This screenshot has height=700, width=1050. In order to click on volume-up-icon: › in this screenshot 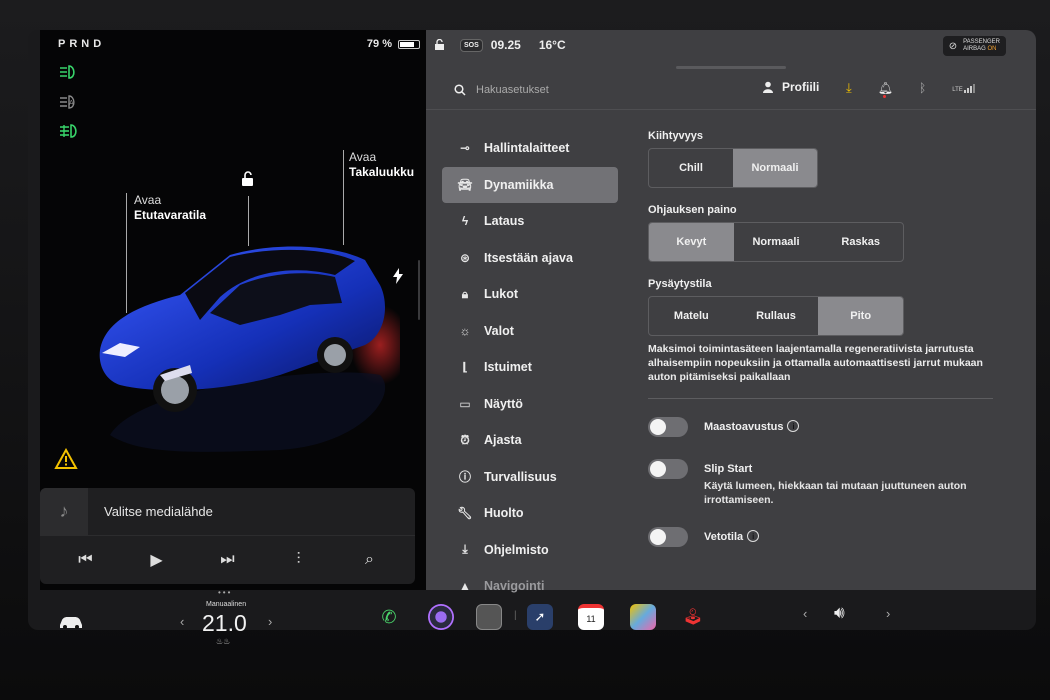, I will do `click(888, 613)`.